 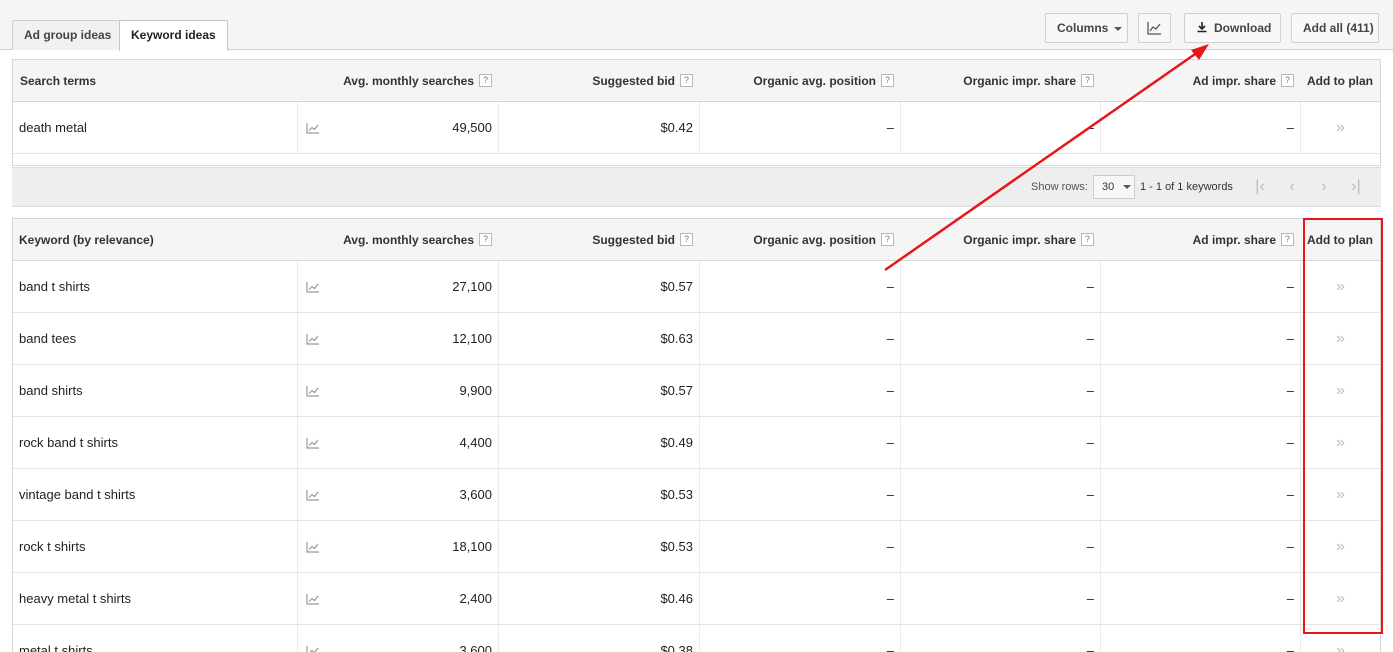 I want to click on last-page-icon: ›|, so click(x=1356, y=187).